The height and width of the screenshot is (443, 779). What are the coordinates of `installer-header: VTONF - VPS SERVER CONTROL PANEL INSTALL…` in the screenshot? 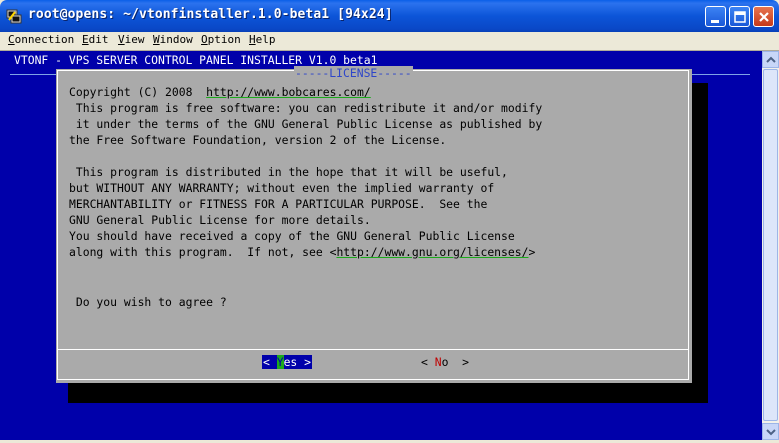 It's located at (196, 60).